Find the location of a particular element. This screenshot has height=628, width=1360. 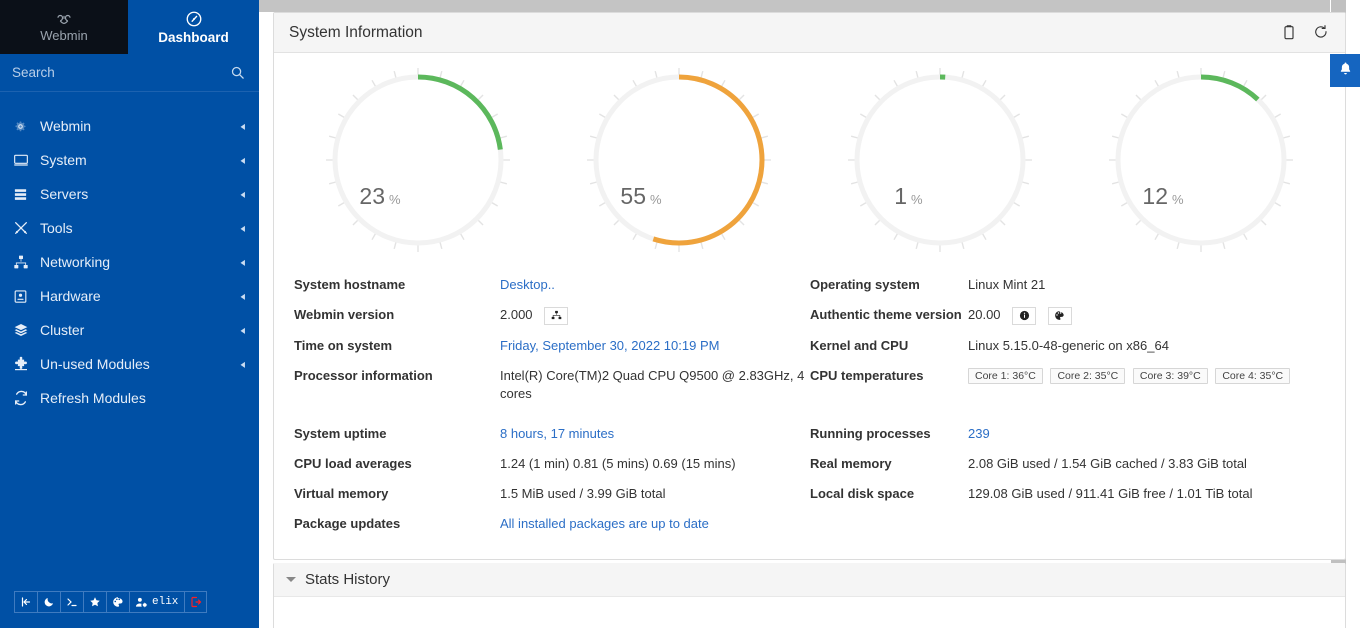

theme-version-text: 20.00 is located at coordinates (984, 314).